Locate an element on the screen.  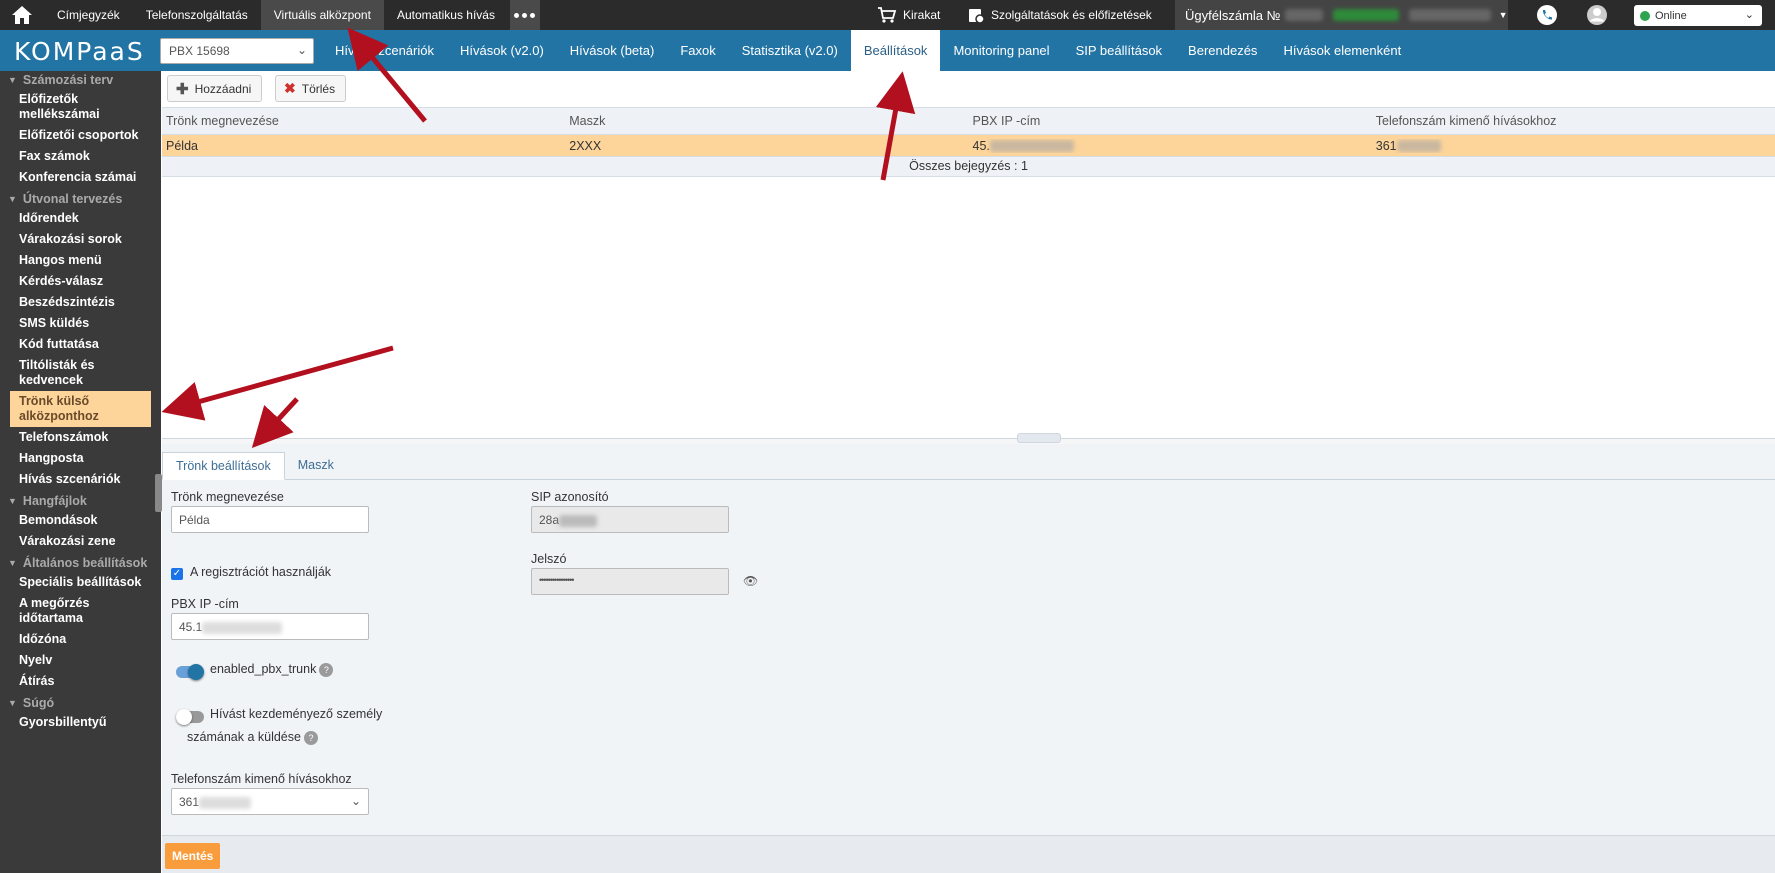
collapse-arrow-icon: ▼ is located at coordinates (12, 501).